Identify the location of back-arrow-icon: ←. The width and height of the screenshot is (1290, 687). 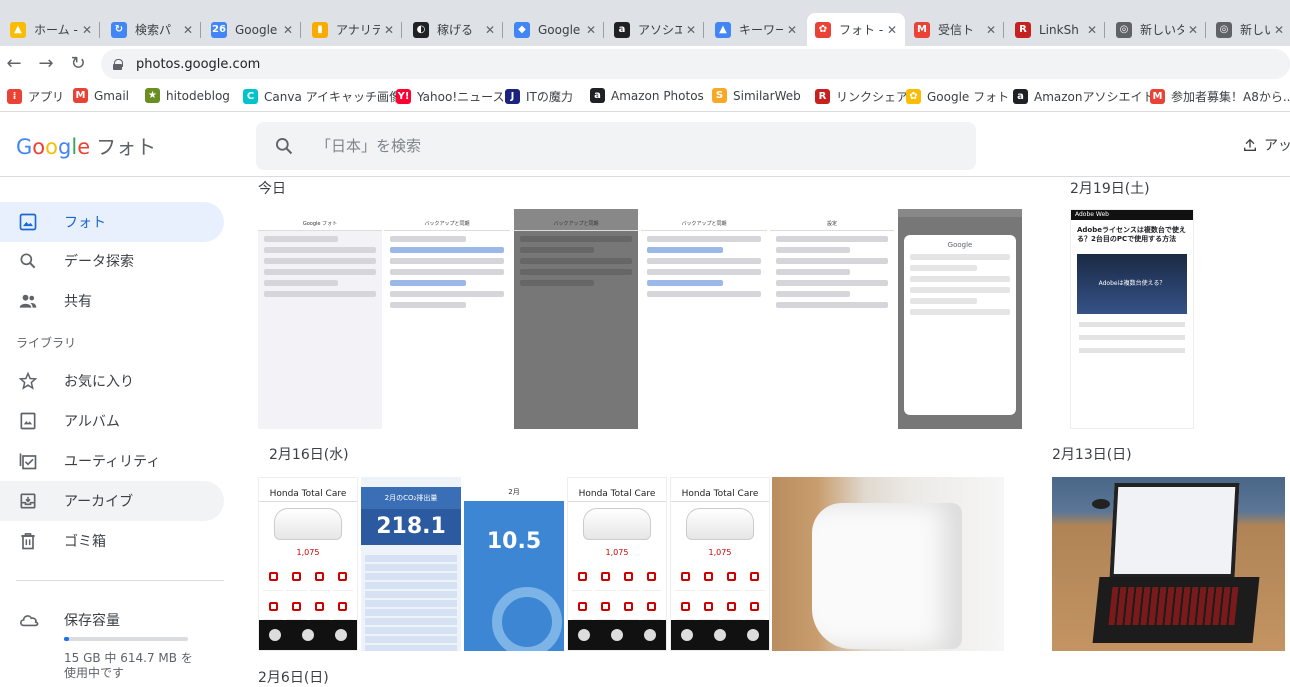
(14, 63).